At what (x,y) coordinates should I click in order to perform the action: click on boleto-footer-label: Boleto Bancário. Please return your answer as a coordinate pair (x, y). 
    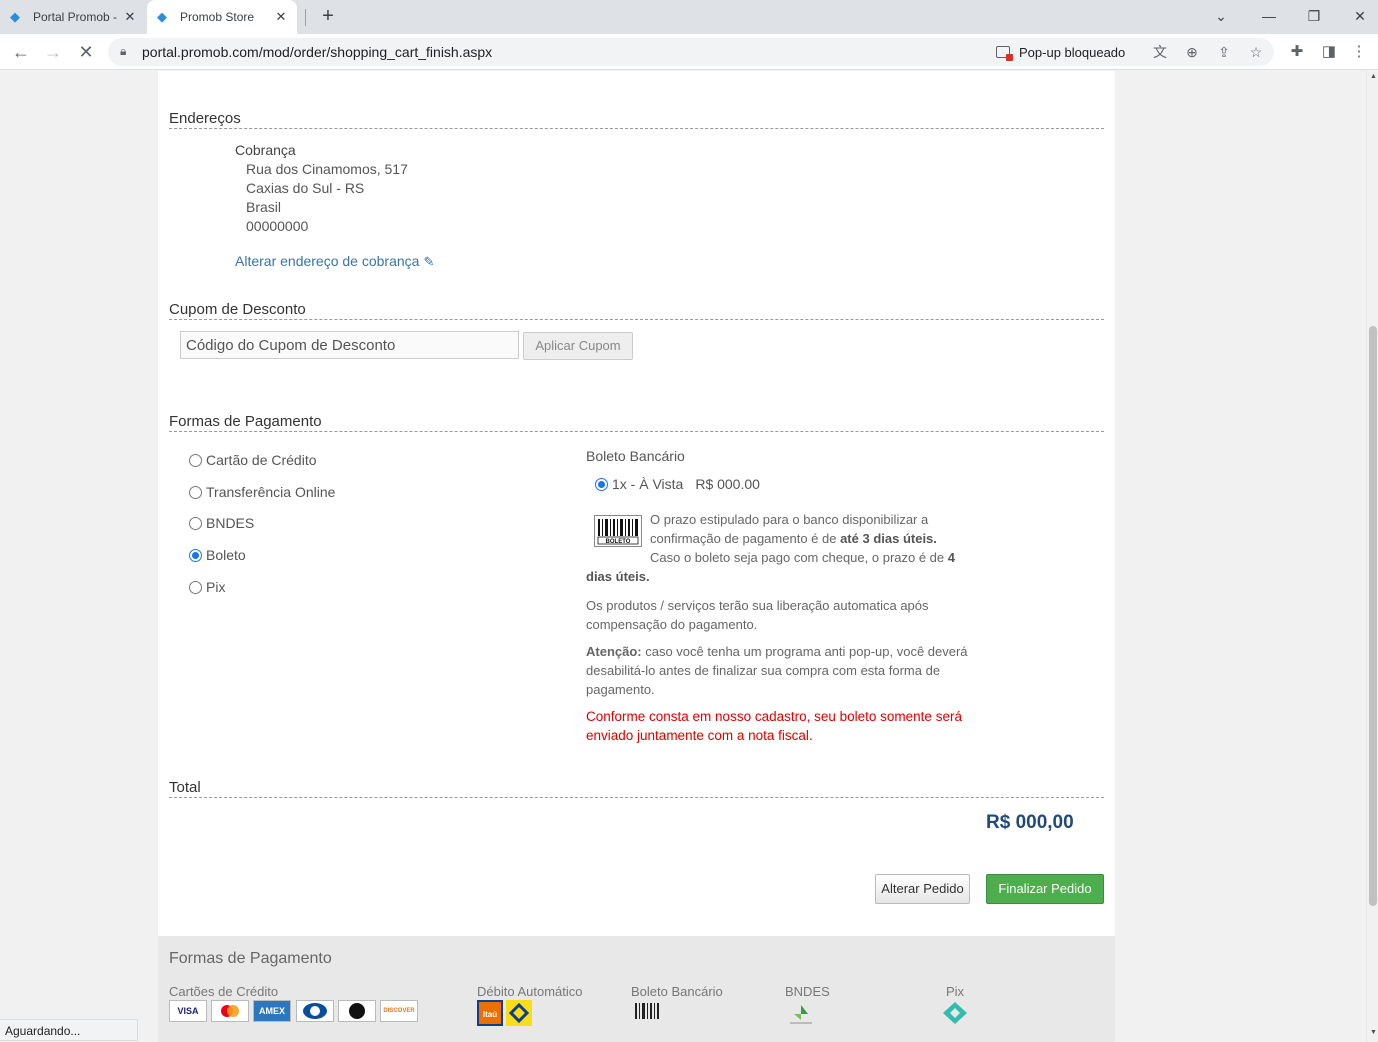
    Looking at the image, I should click on (677, 991).